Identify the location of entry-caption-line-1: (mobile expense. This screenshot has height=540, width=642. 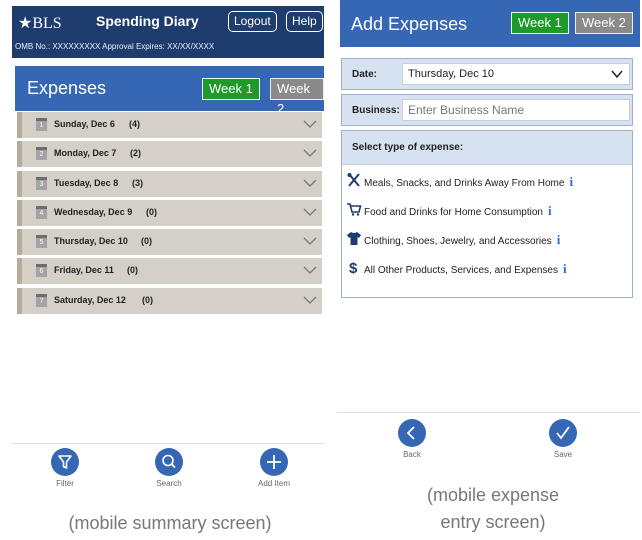
(493, 495).